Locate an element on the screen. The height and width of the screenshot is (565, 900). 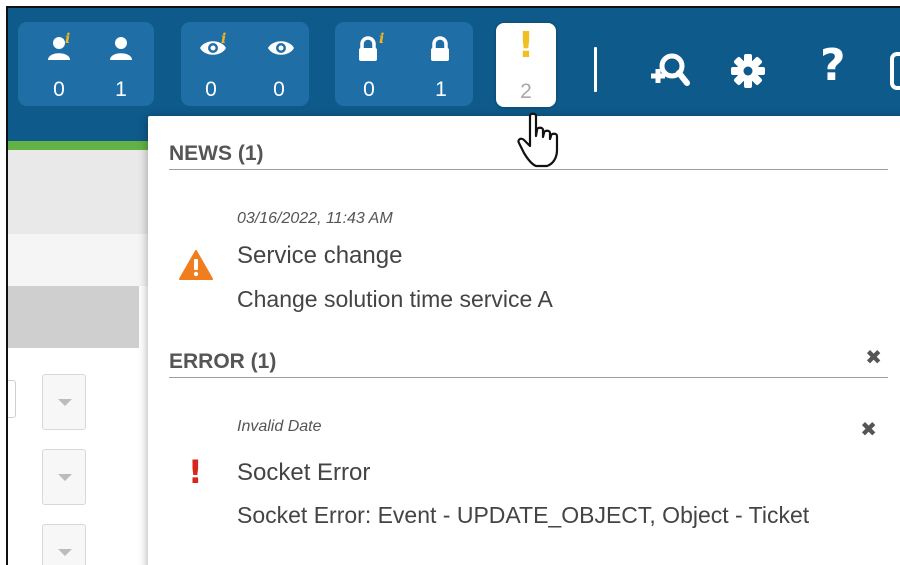
observed-count: 0 is located at coordinates (279, 89).